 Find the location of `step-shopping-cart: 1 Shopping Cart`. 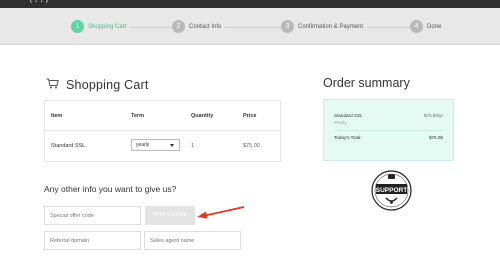

step-shopping-cart: 1 Shopping Cart is located at coordinates (101, 26).